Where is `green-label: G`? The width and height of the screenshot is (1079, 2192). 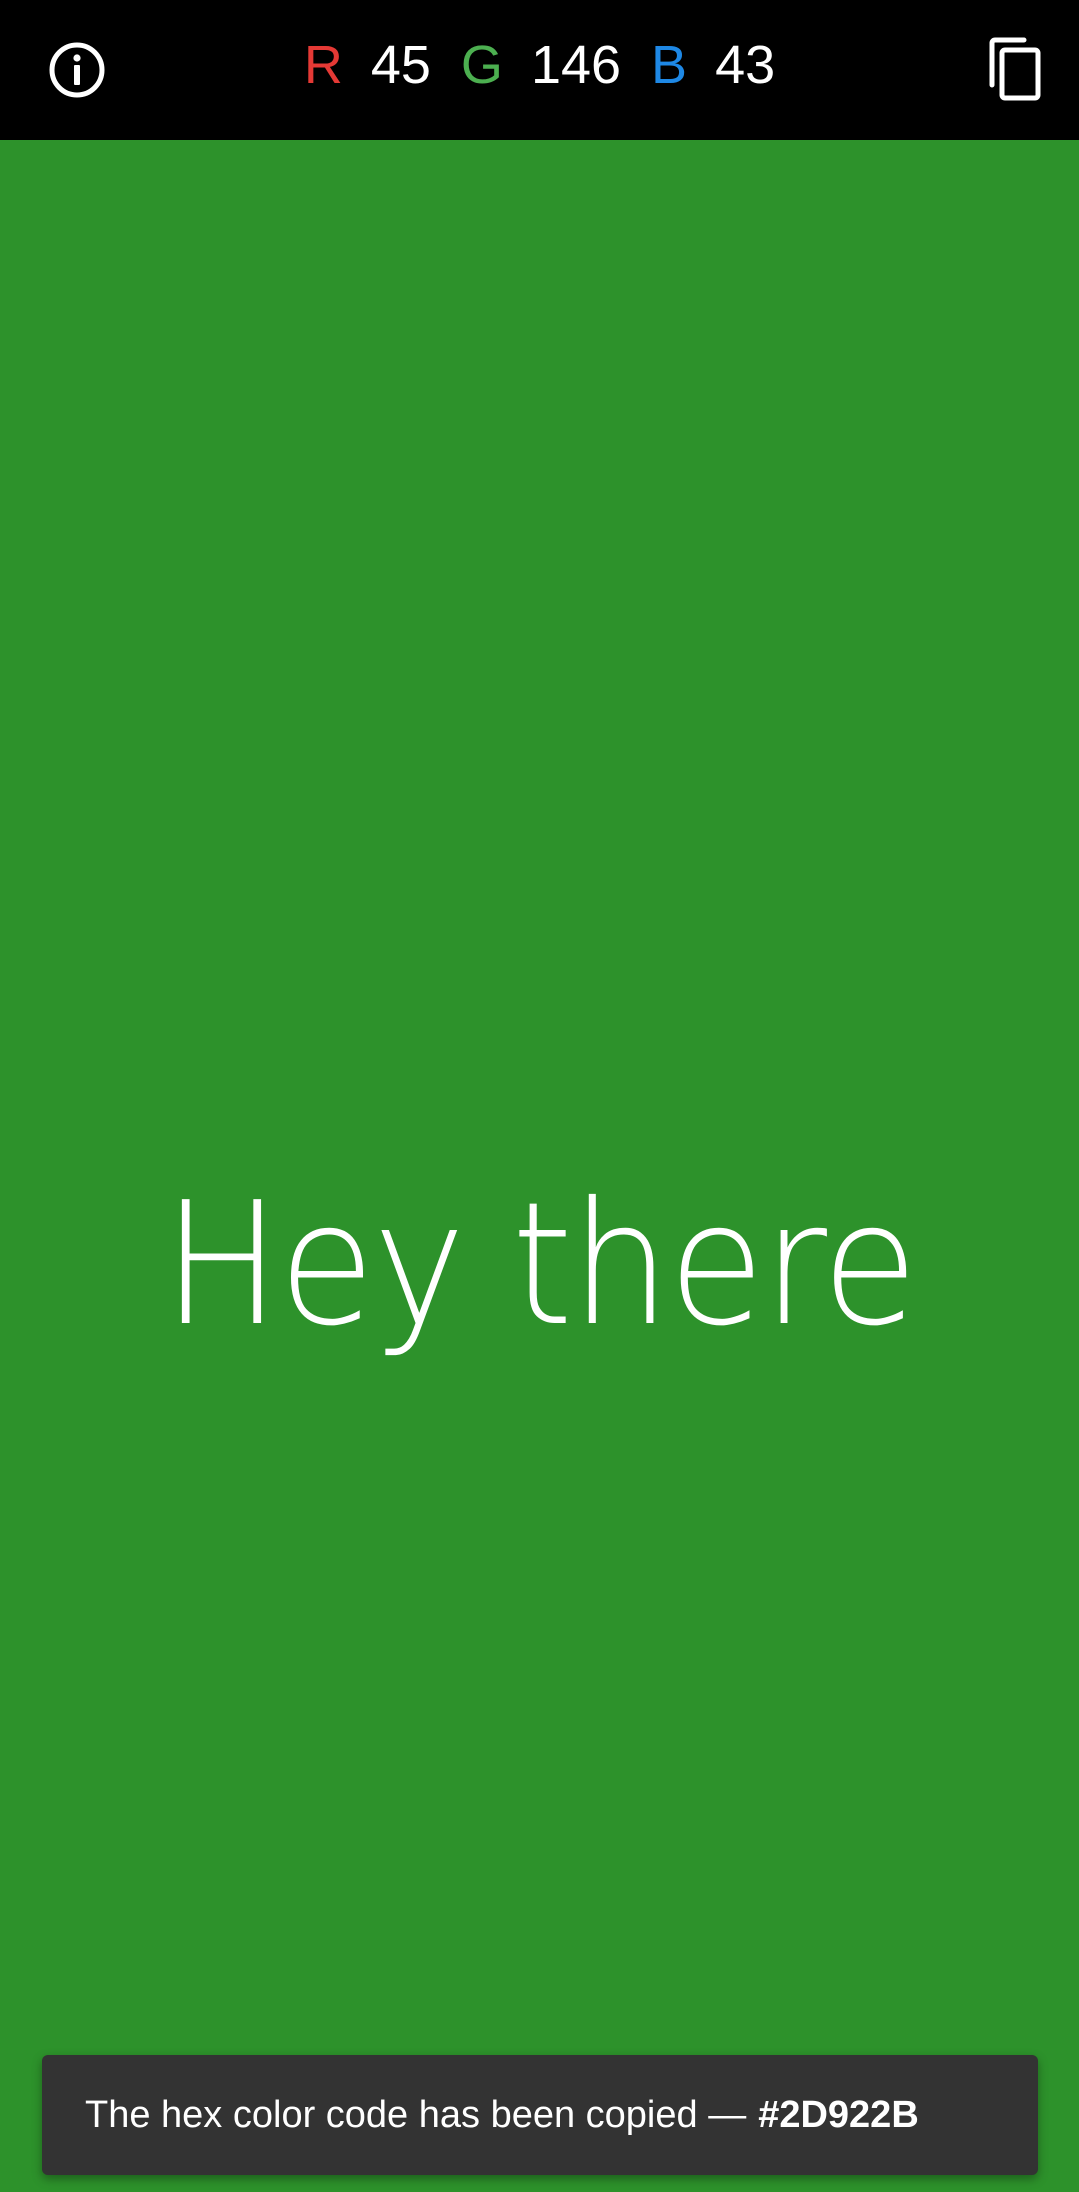
green-label: G is located at coordinates (481, 65).